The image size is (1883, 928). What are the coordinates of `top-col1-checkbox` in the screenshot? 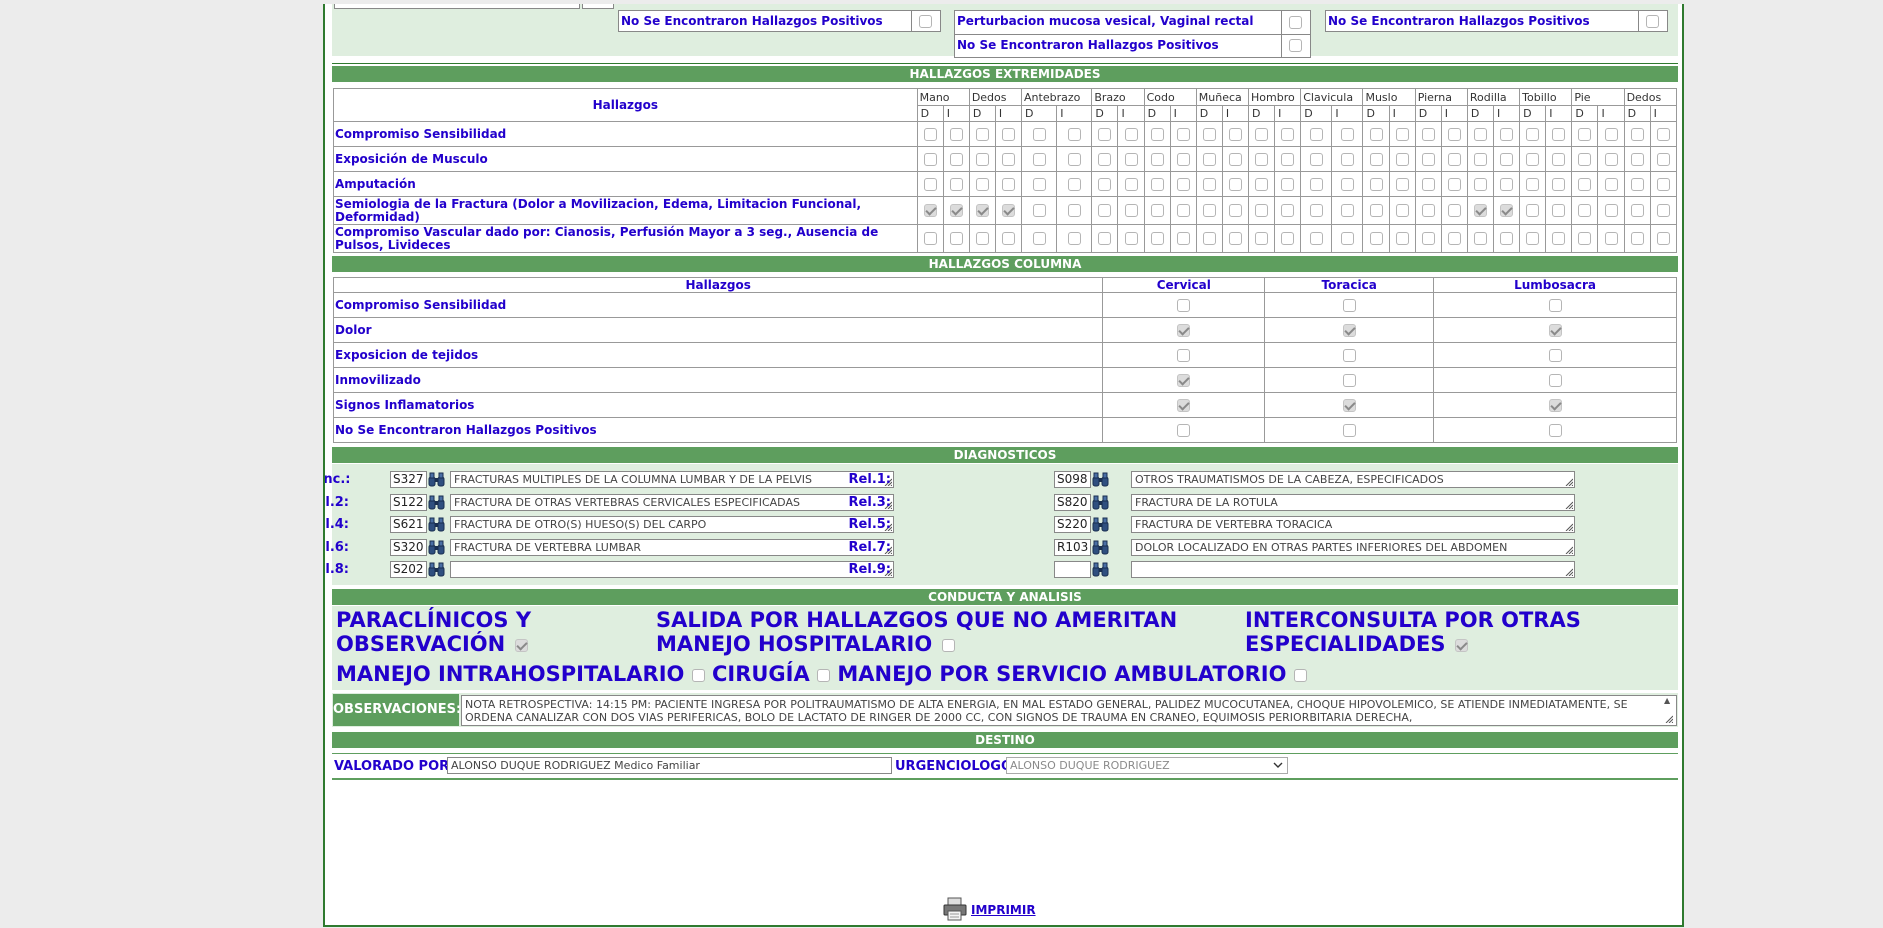 It's located at (925, 21).